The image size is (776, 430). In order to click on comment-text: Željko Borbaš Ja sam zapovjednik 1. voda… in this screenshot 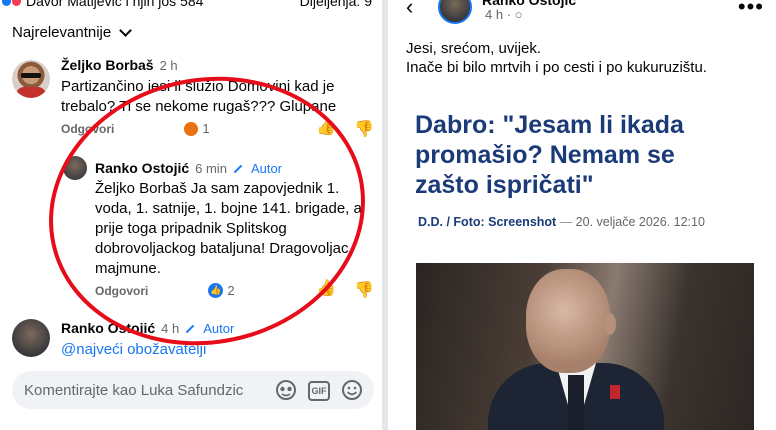, I will do `click(228, 228)`.